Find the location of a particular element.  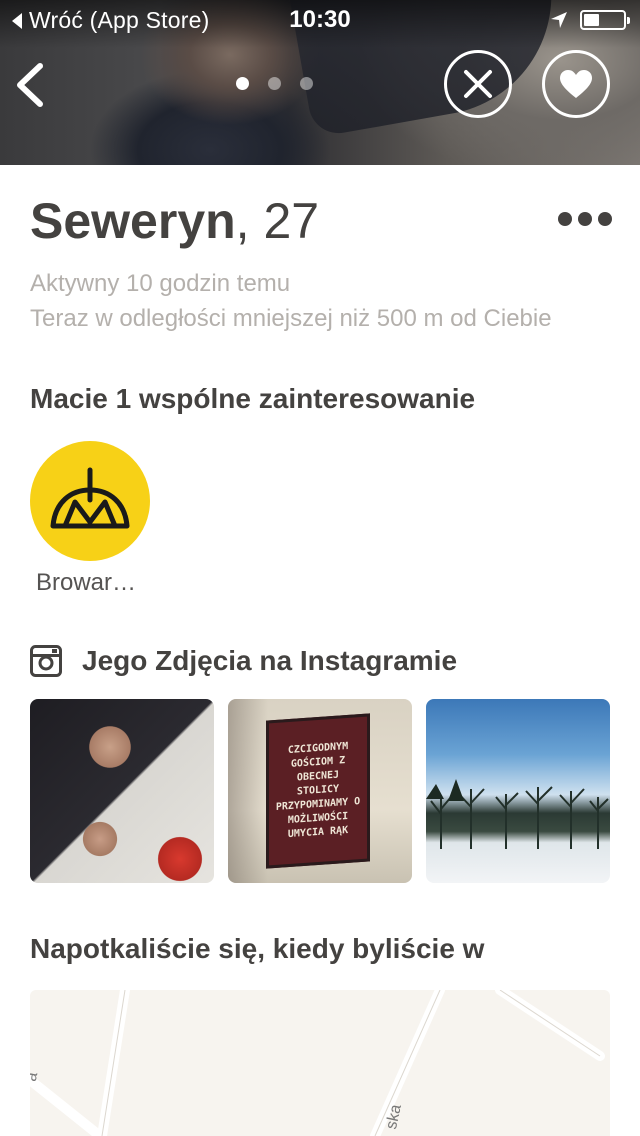

more-options-button is located at coordinates (585, 219).